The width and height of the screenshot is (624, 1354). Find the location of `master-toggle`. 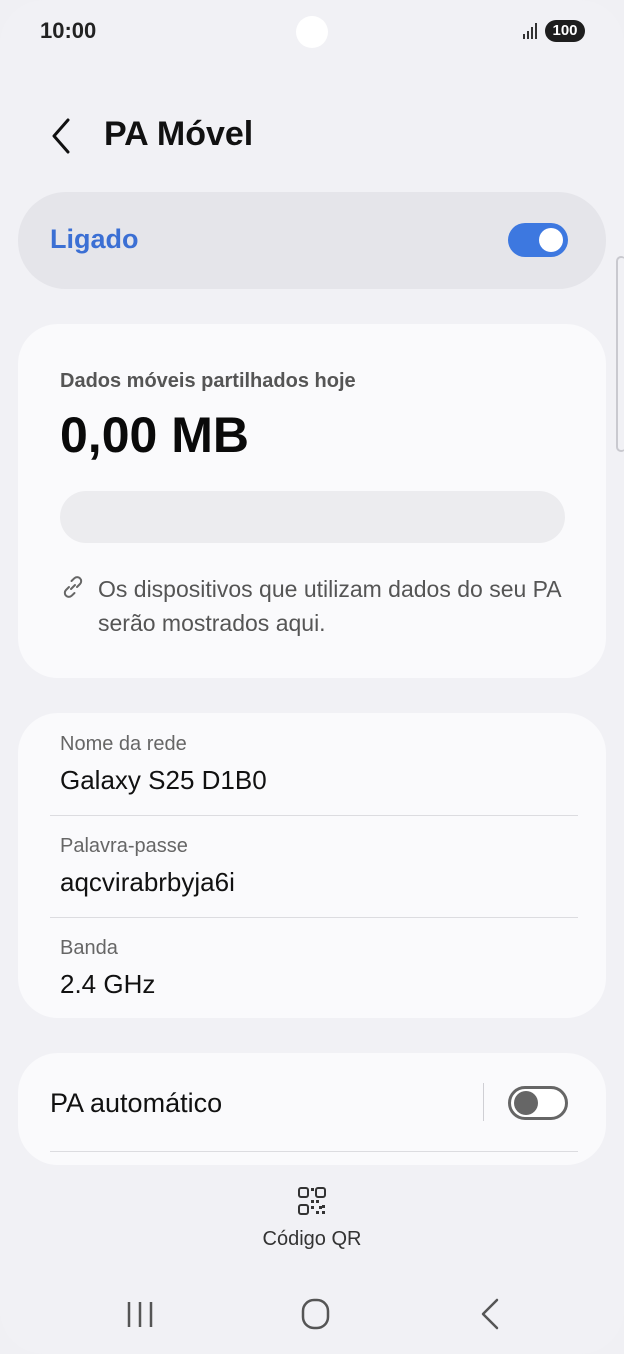

master-toggle is located at coordinates (538, 240).